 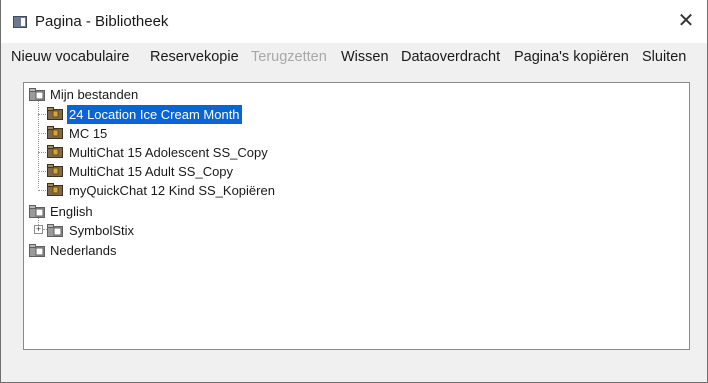 I want to click on tree-node-nederlands: Nederlands, so click(x=83, y=250).